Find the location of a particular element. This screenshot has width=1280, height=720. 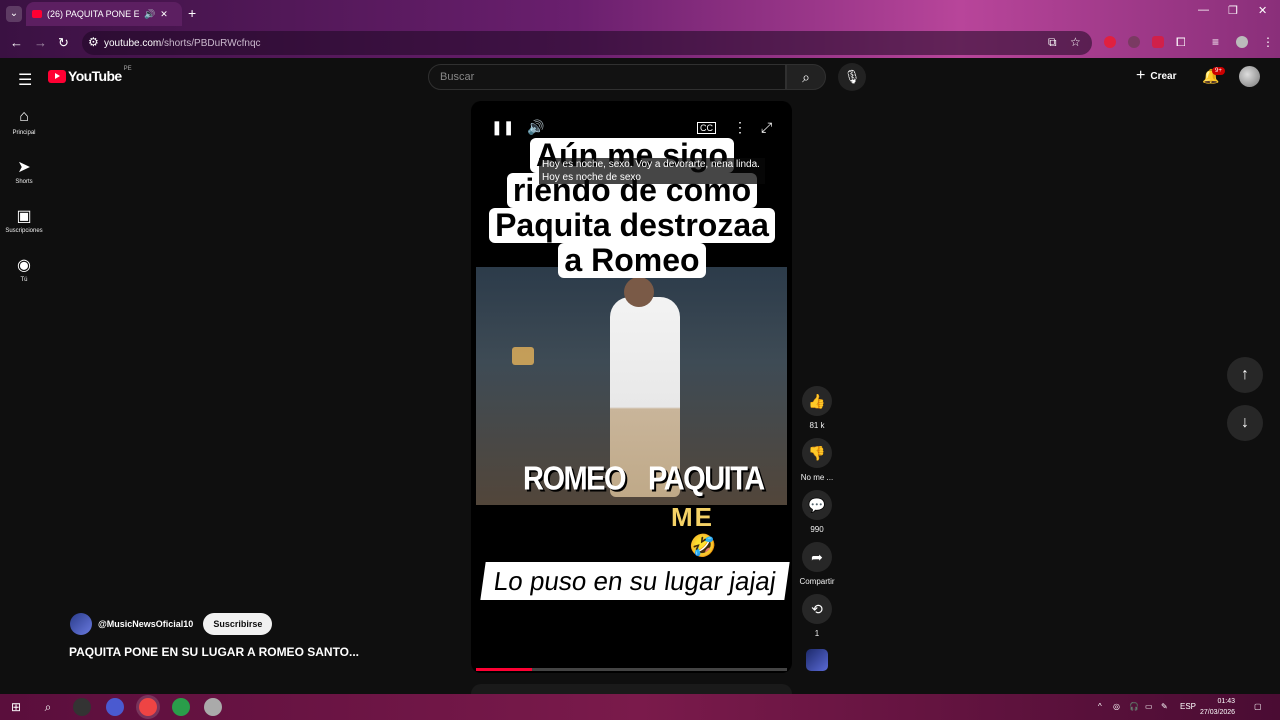

captions-toggle-icon: CC is located at coordinates (706, 128).